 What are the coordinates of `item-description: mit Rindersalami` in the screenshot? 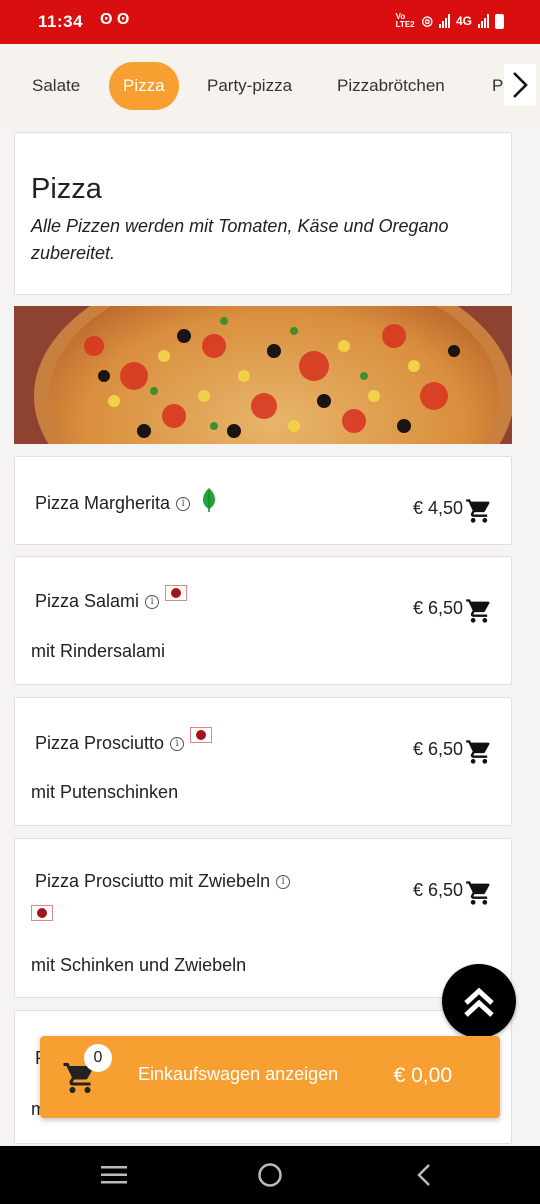 It's located at (98, 651).